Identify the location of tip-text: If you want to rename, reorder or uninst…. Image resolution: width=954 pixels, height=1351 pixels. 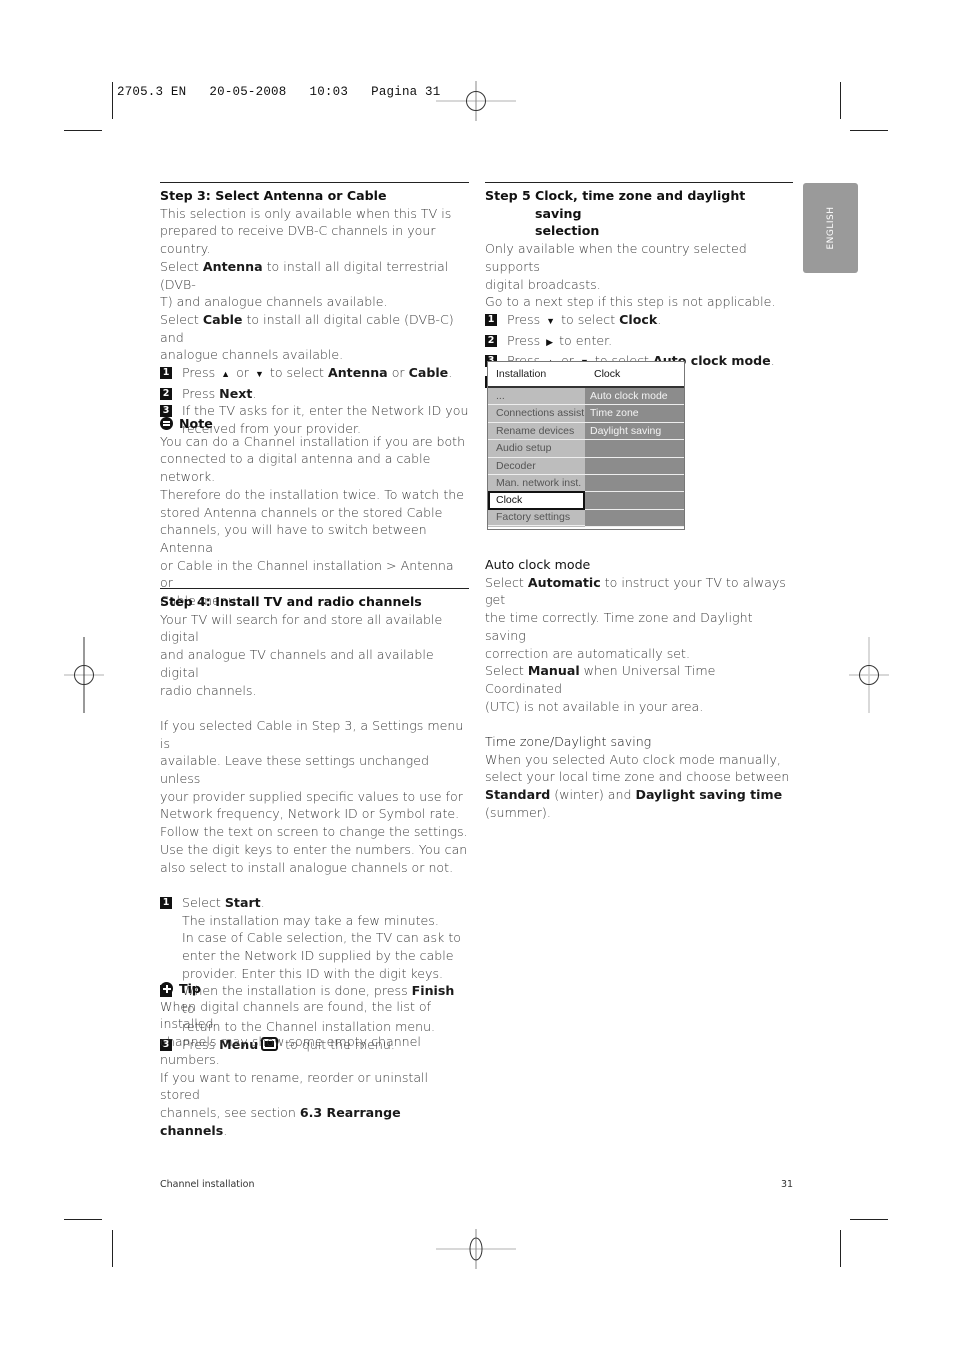
(294, 1086).